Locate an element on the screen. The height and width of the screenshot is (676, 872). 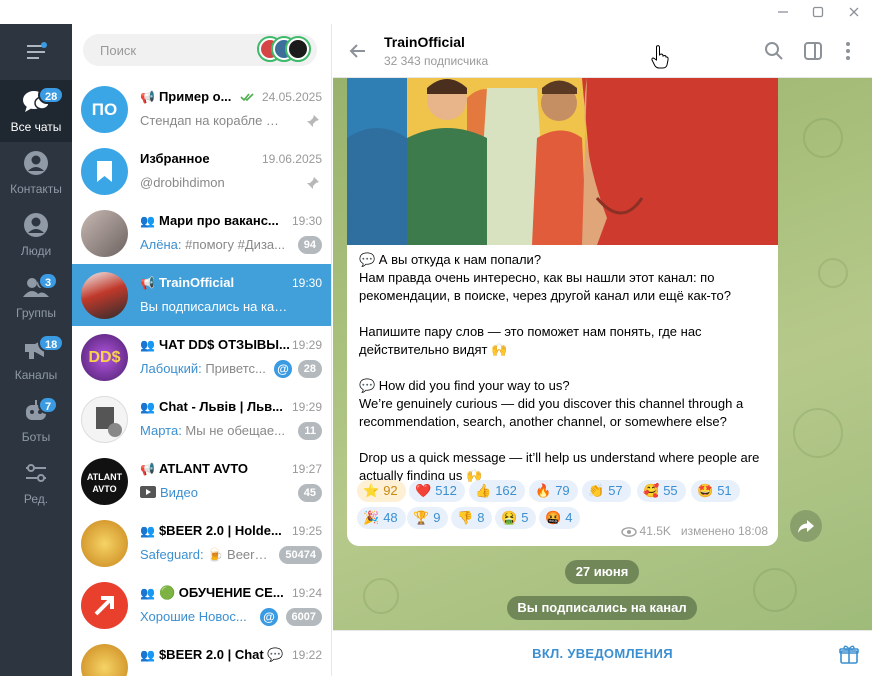
chat-title: 👥 $BEER 2.0 | Chat 💬 is located at coordinates (212, 654).